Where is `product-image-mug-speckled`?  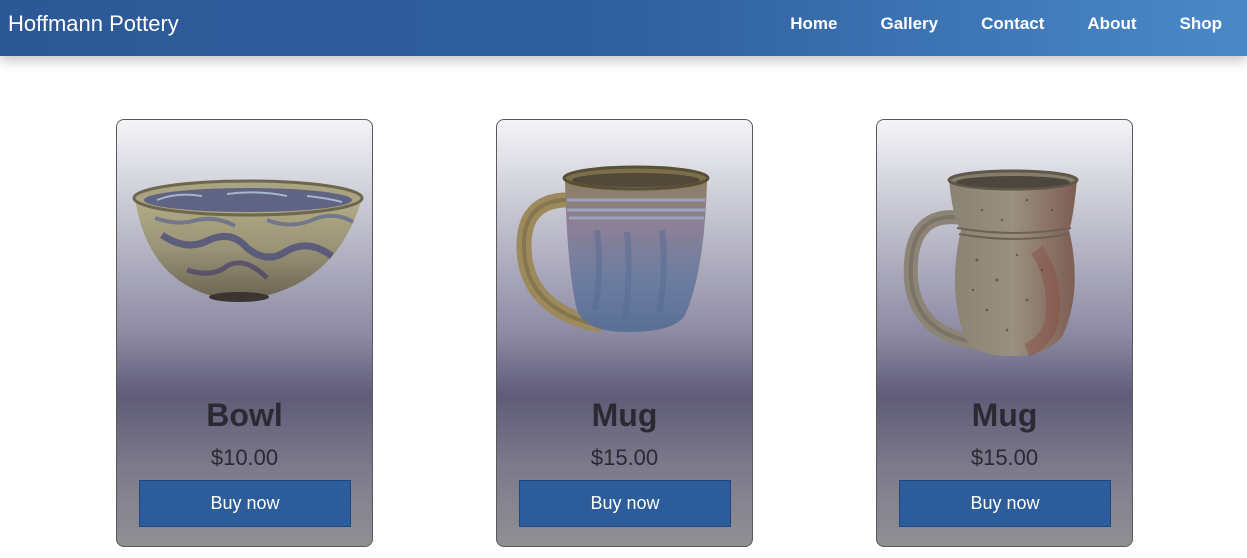
product-image-mug-speckled is located at coordinates (991, 263).